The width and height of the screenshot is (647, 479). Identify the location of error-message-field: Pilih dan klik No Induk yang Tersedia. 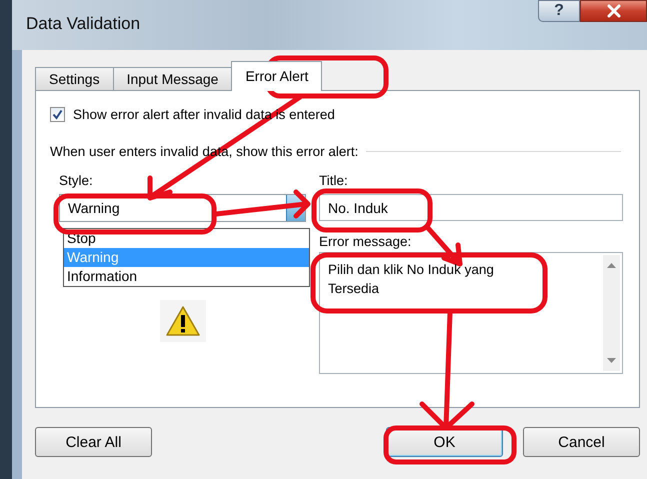
(471, 313).